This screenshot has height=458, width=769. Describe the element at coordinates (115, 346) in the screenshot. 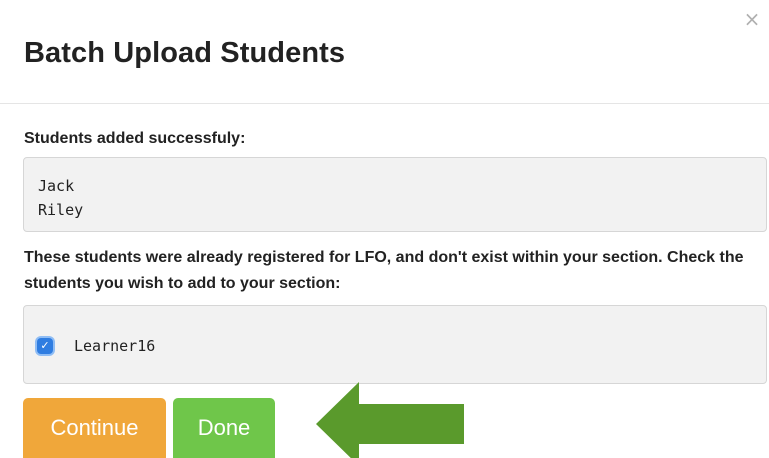

I see `learner-name: Learner16` at that location.